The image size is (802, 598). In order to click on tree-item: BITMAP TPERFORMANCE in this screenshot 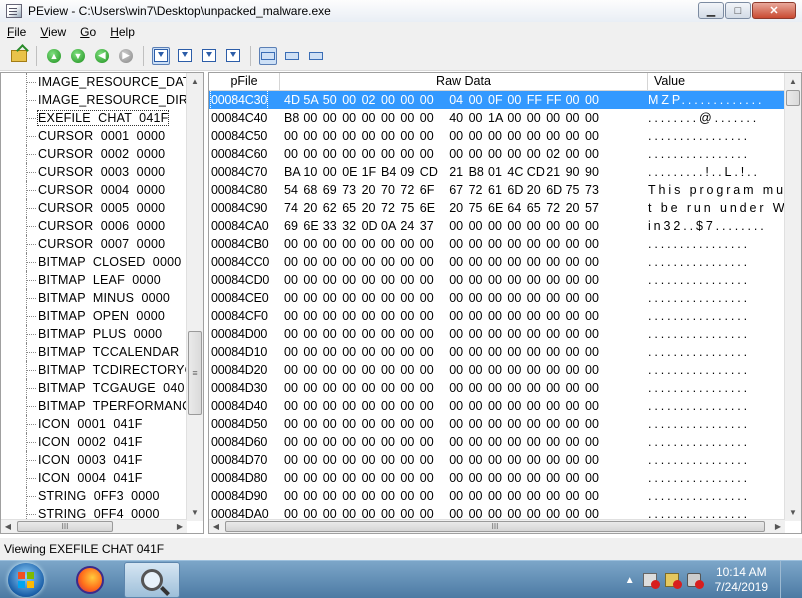, I will do `click(94, 406)`.